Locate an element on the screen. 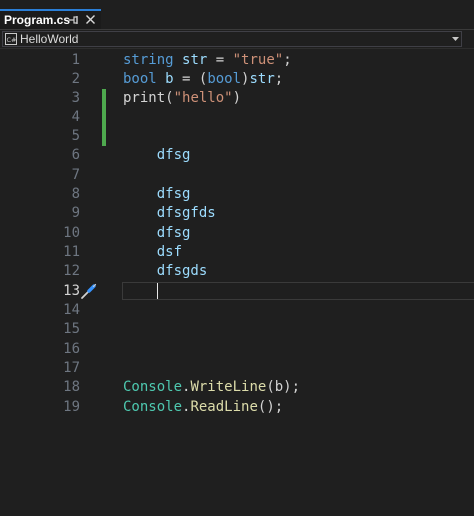 The image size is (474, 516). line-number: 12 is located at coordinates (71, 271).